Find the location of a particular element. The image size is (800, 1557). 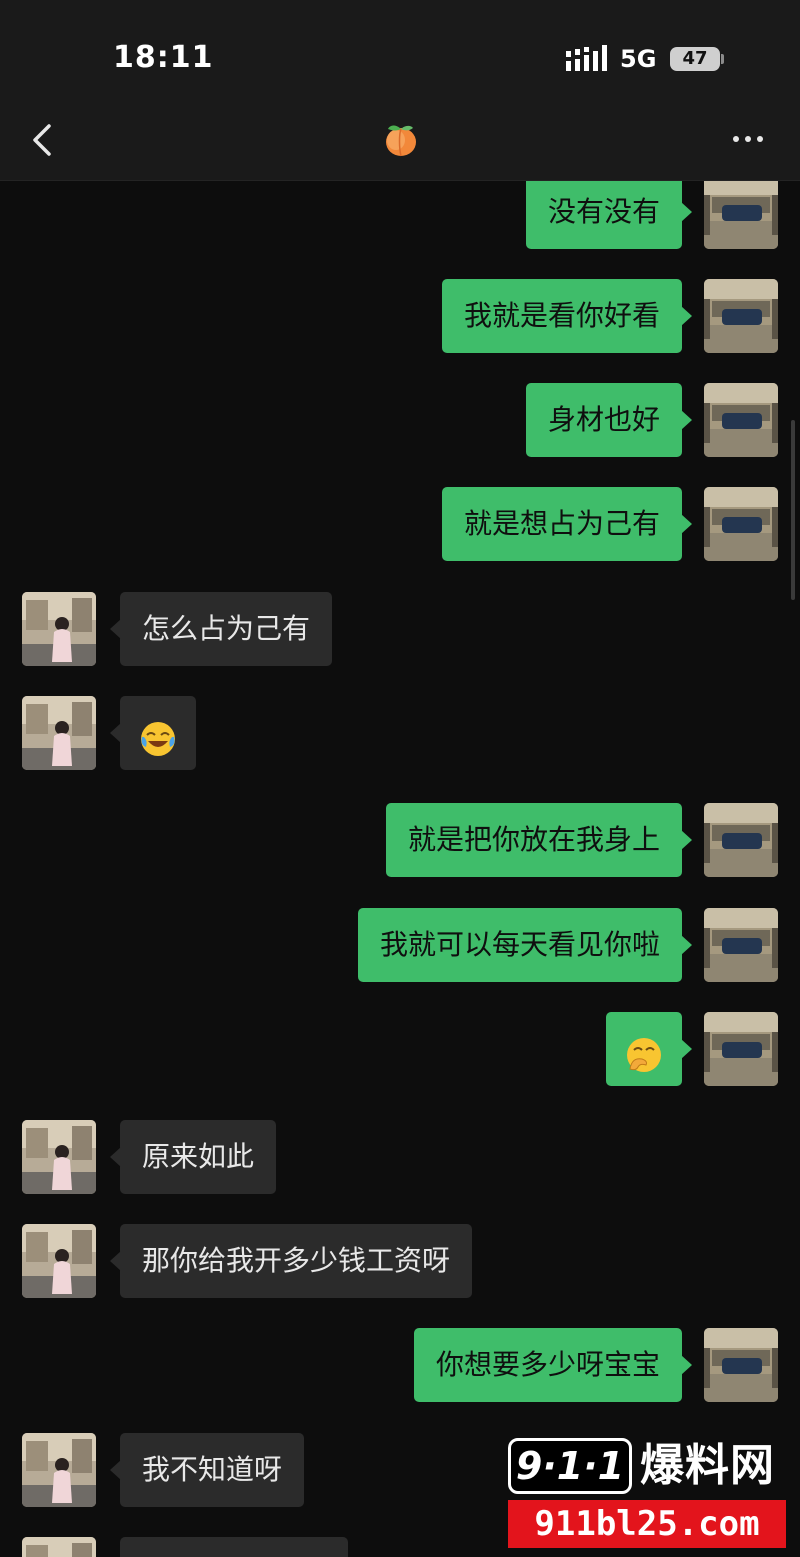

chat-header is located at coordinates (400, 145).